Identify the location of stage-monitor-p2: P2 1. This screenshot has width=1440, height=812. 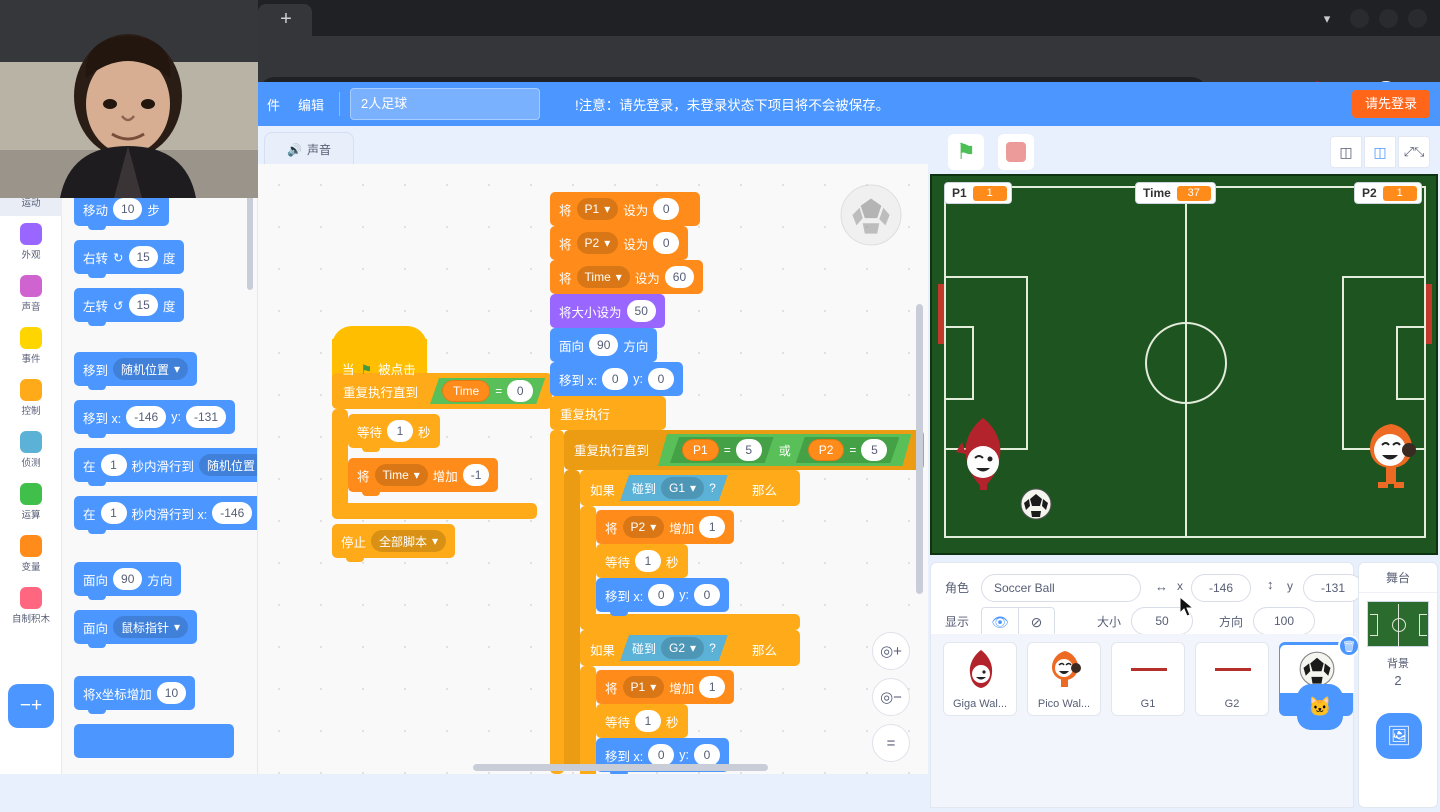
(1388, 193).